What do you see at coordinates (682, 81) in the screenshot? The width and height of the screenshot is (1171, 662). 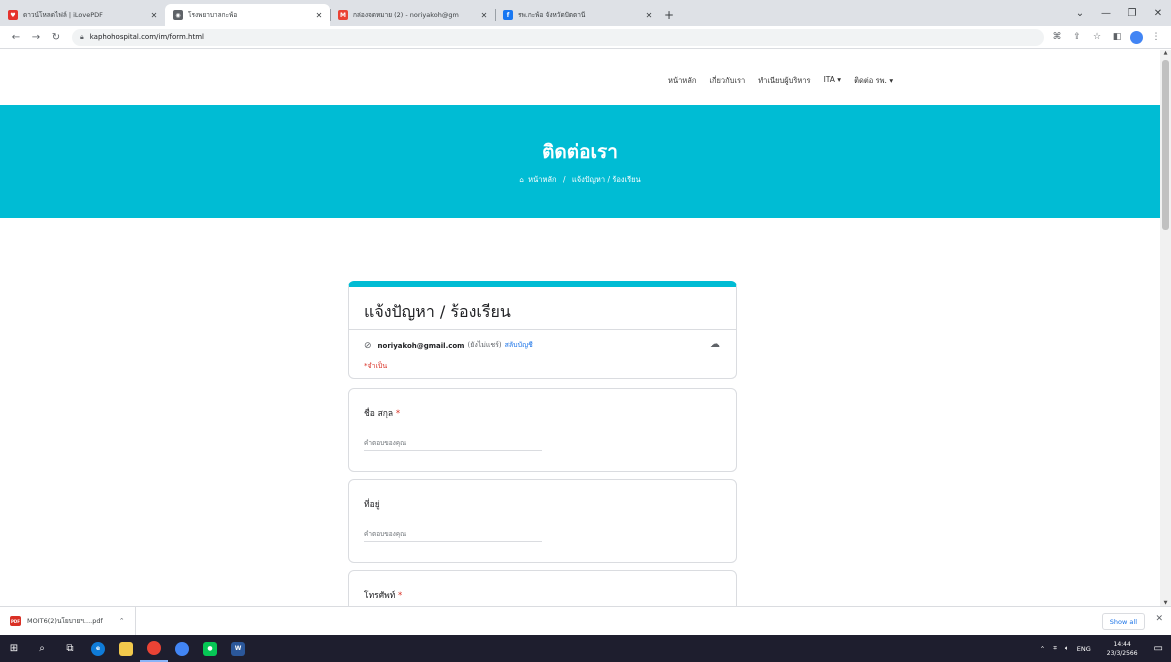 I see `nav-home: หน้าหลัก` at bounding box center [682, 81].